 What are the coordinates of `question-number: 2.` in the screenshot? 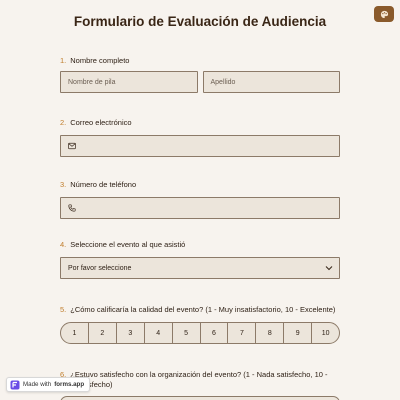 It's located at (63, 122).